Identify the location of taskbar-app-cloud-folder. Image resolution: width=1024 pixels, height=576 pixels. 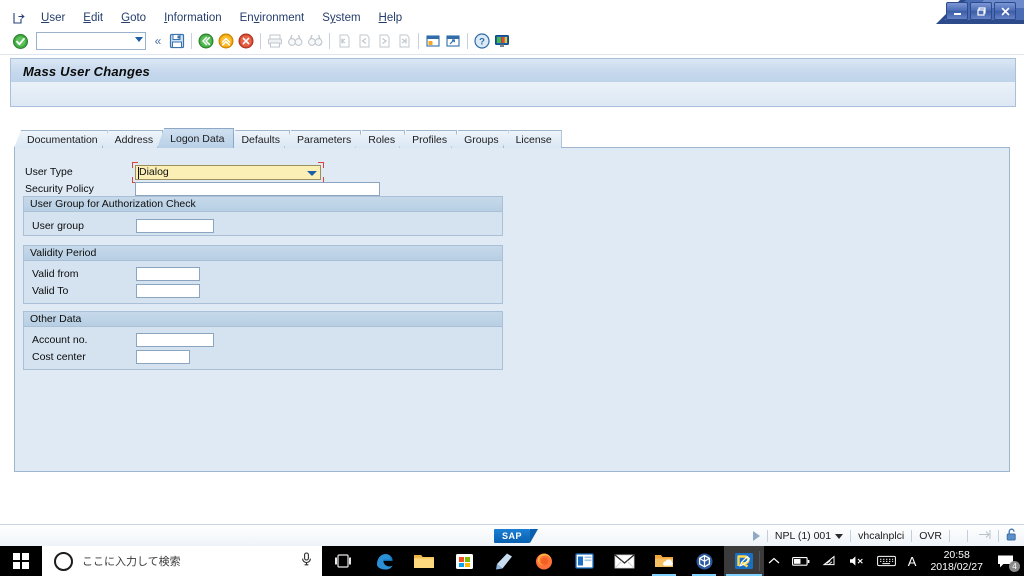
(664, 561).